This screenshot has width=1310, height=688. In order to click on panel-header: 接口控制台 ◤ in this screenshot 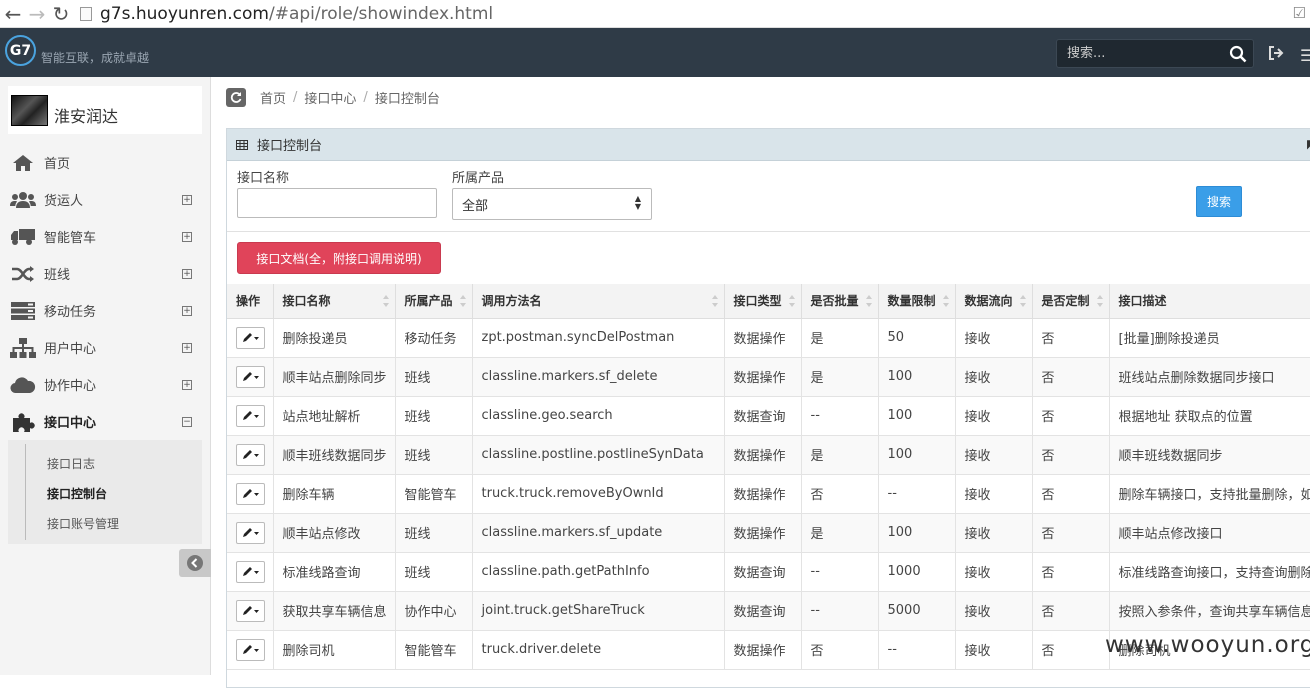, I will do `click(768, 145)`.